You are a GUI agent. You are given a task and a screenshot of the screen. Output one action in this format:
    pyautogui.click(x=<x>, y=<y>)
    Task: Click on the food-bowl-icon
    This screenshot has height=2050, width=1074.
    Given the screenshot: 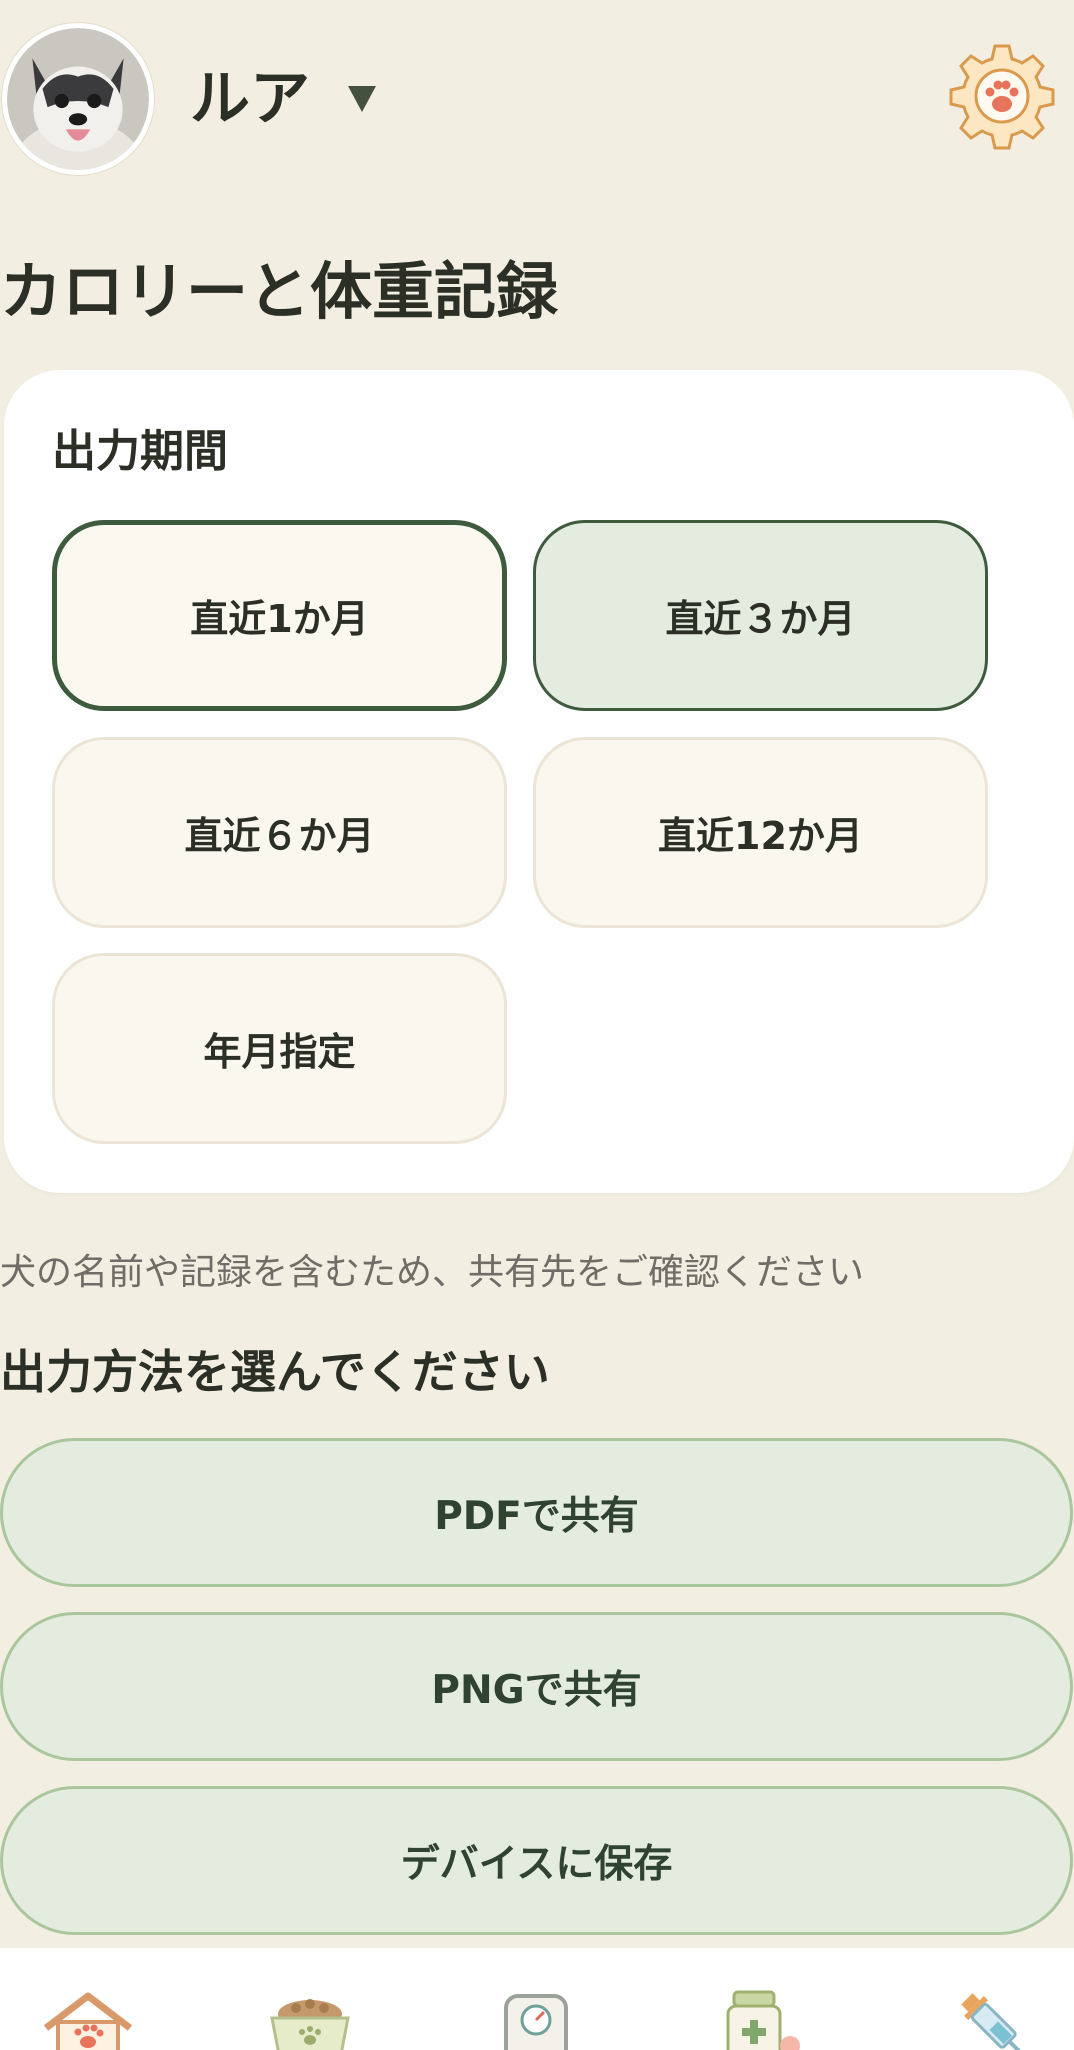 What is the action you would take?
    pyautogui.click(x=310, y=2024)
    